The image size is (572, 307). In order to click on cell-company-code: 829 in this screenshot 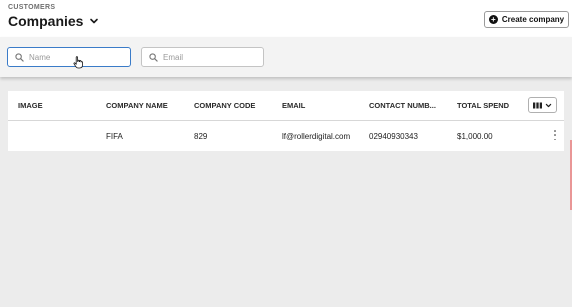, I will do `click(201, 136)`.